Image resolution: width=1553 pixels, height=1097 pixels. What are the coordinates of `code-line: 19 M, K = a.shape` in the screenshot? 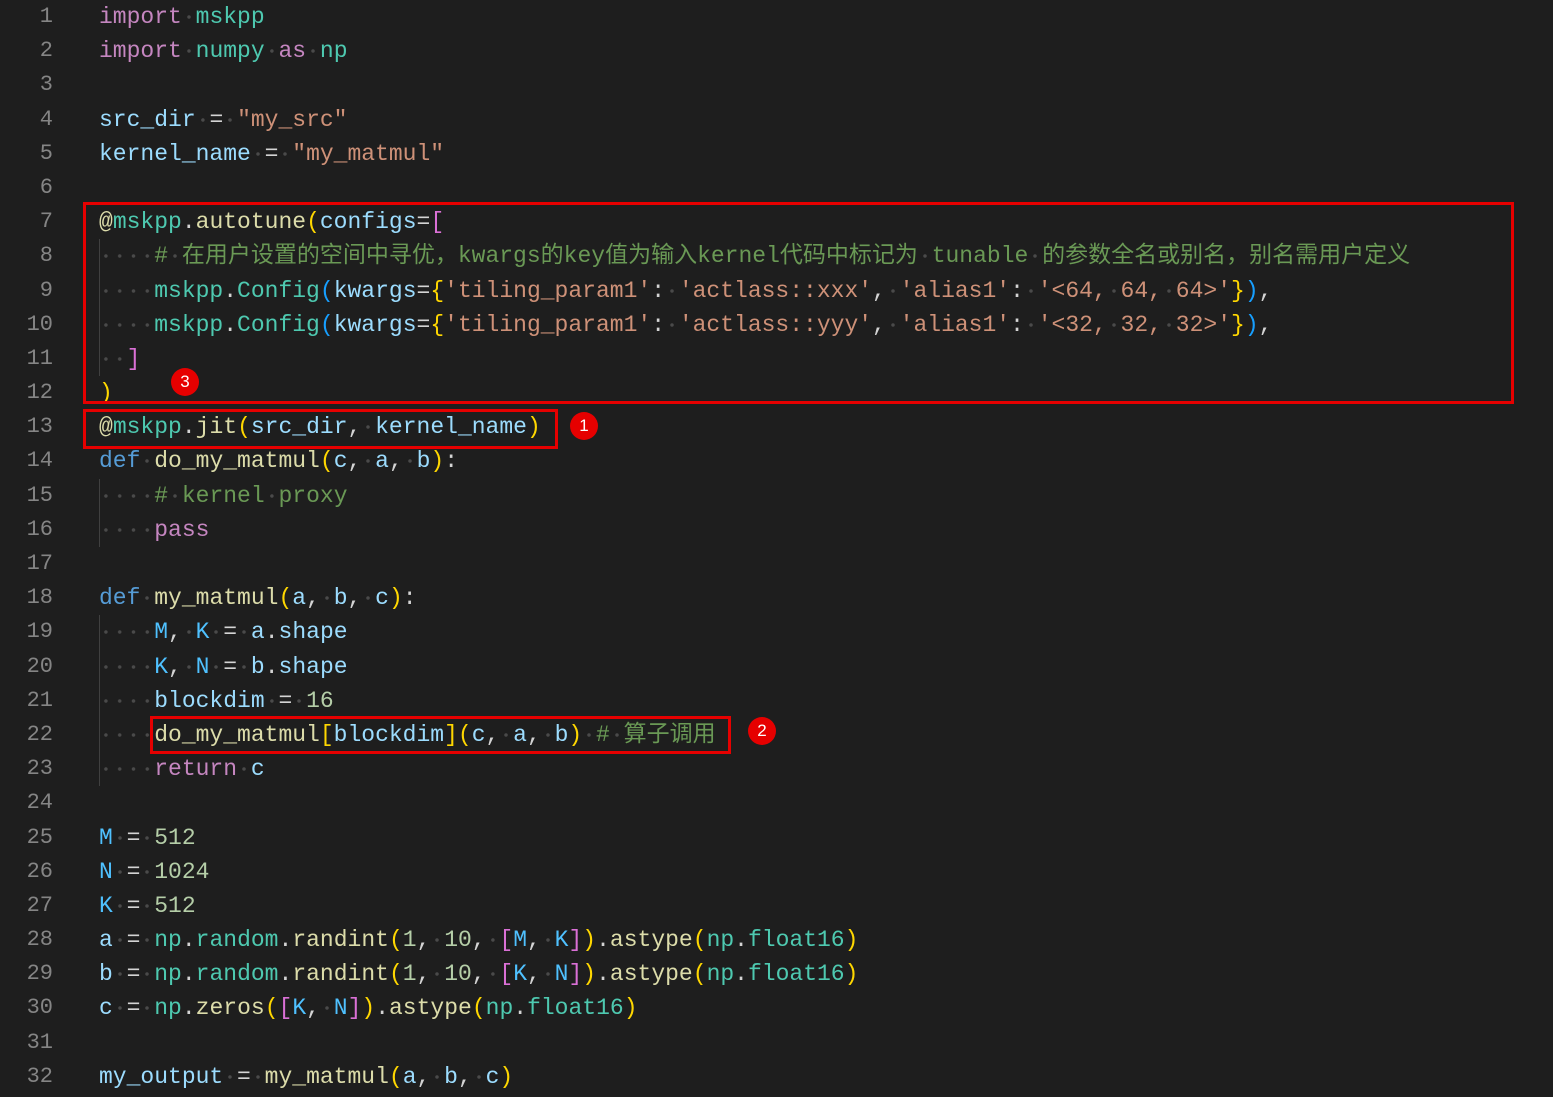 It's located at (776, 632).